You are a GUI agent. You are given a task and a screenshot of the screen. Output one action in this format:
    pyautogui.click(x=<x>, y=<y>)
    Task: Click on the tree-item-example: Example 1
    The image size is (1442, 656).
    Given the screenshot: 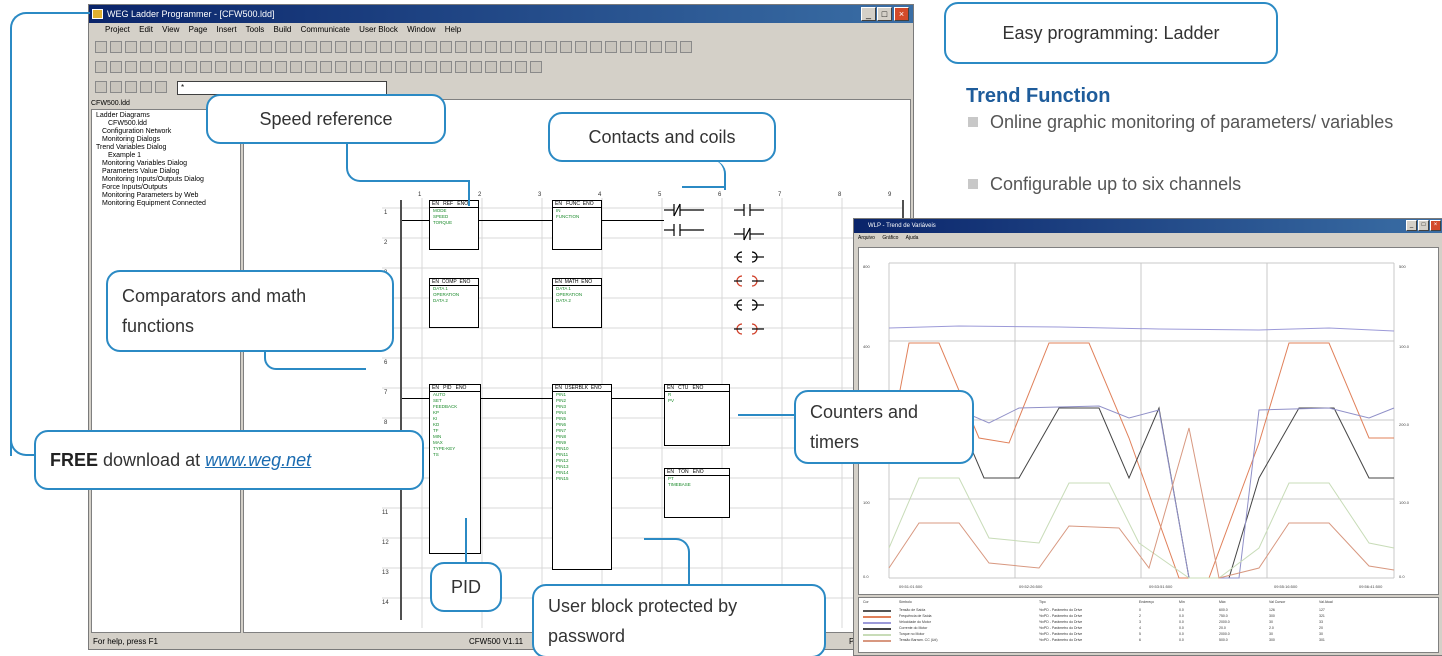 What is the action you would take?
    pyautogui.click(x=166, y=156)
    